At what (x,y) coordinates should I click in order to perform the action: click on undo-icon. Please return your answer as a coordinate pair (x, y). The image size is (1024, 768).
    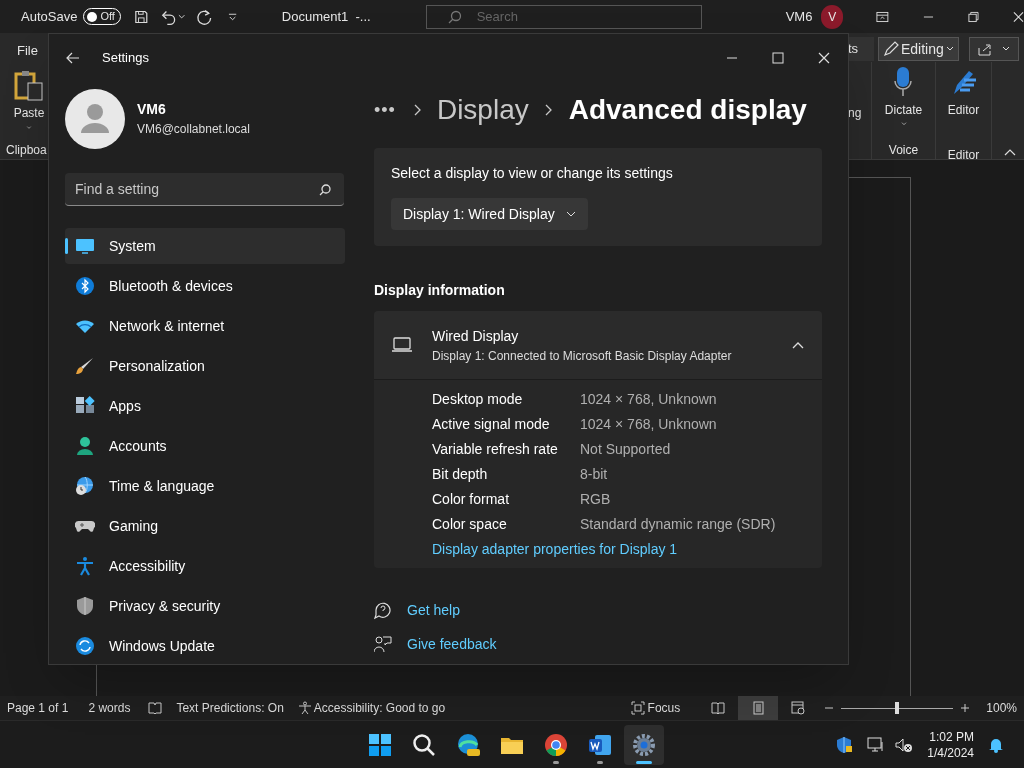
    Looking at the image, I should click on (168, 16).